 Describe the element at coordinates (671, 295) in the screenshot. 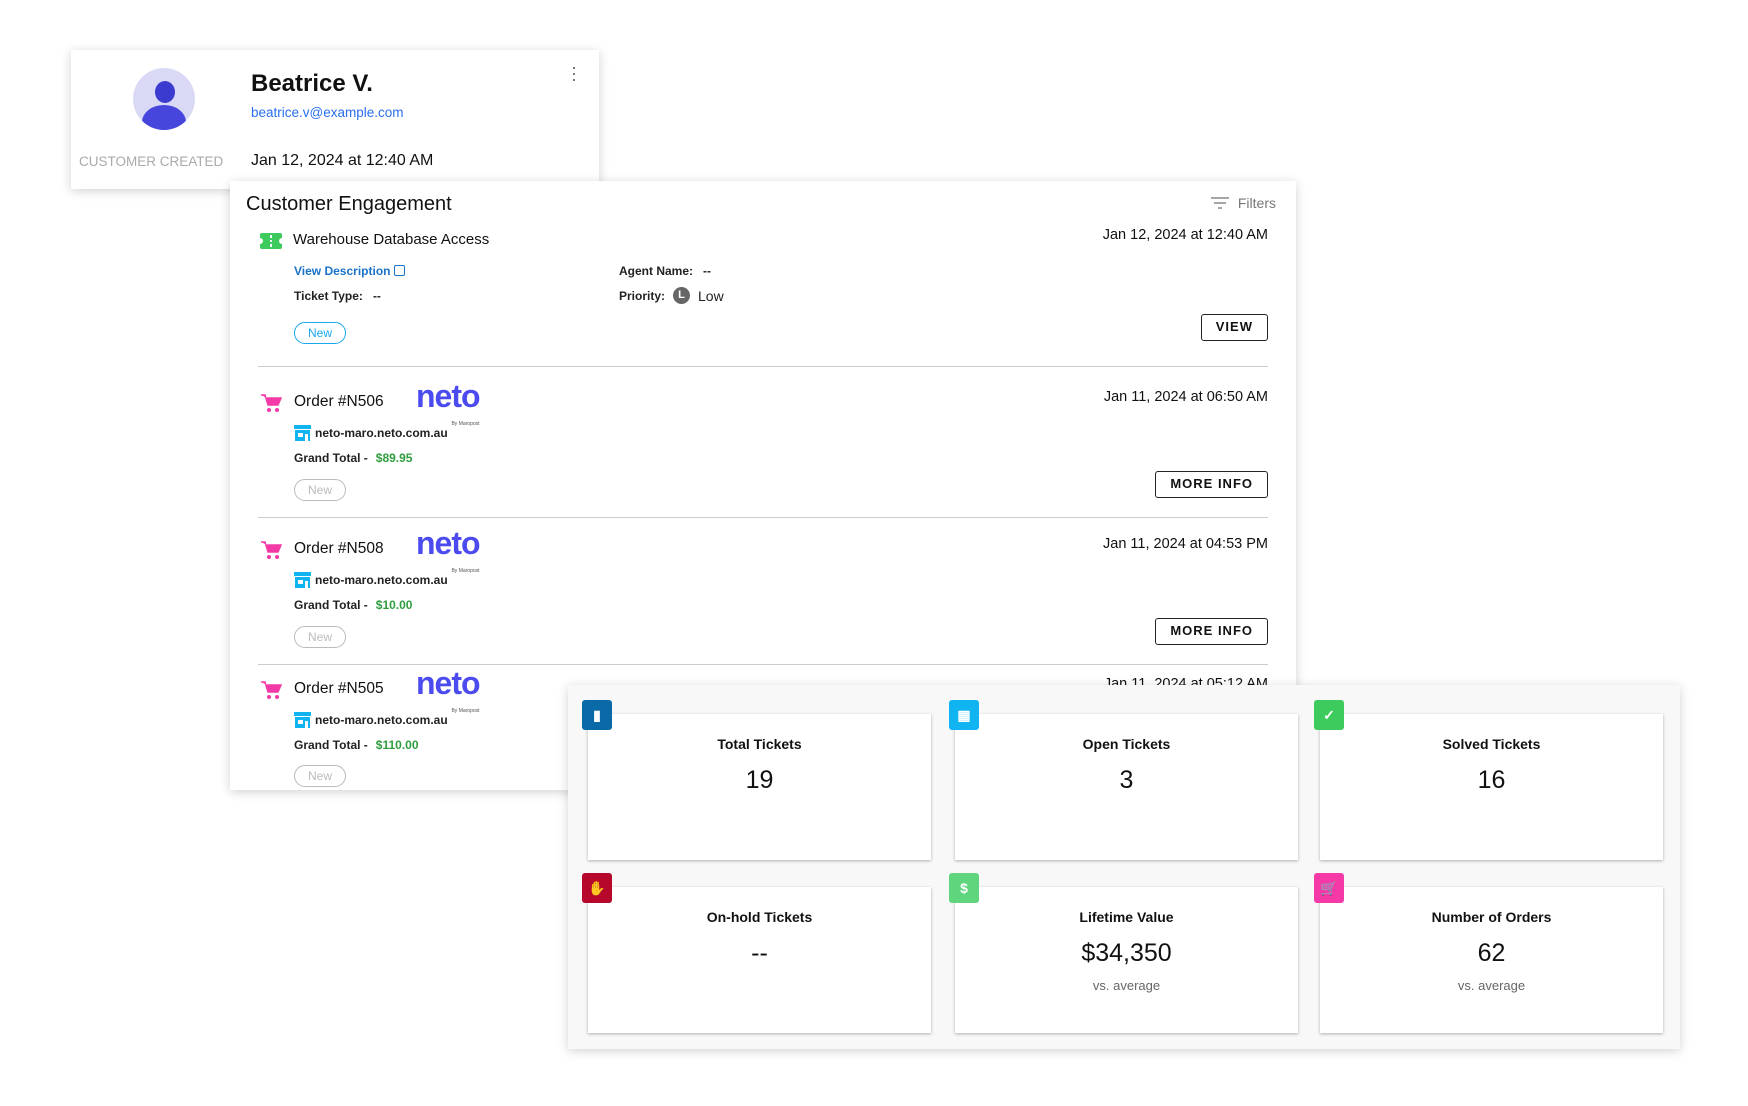

I see `priority: Priority: L Low` at that location.